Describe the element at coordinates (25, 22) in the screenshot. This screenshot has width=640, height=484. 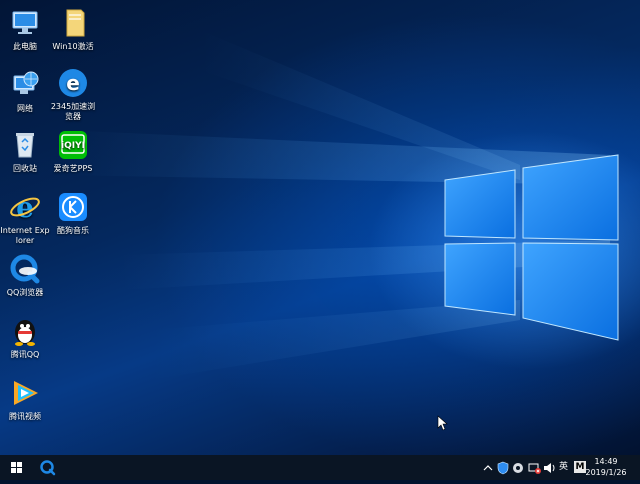
I see `computer-icon` at that location.